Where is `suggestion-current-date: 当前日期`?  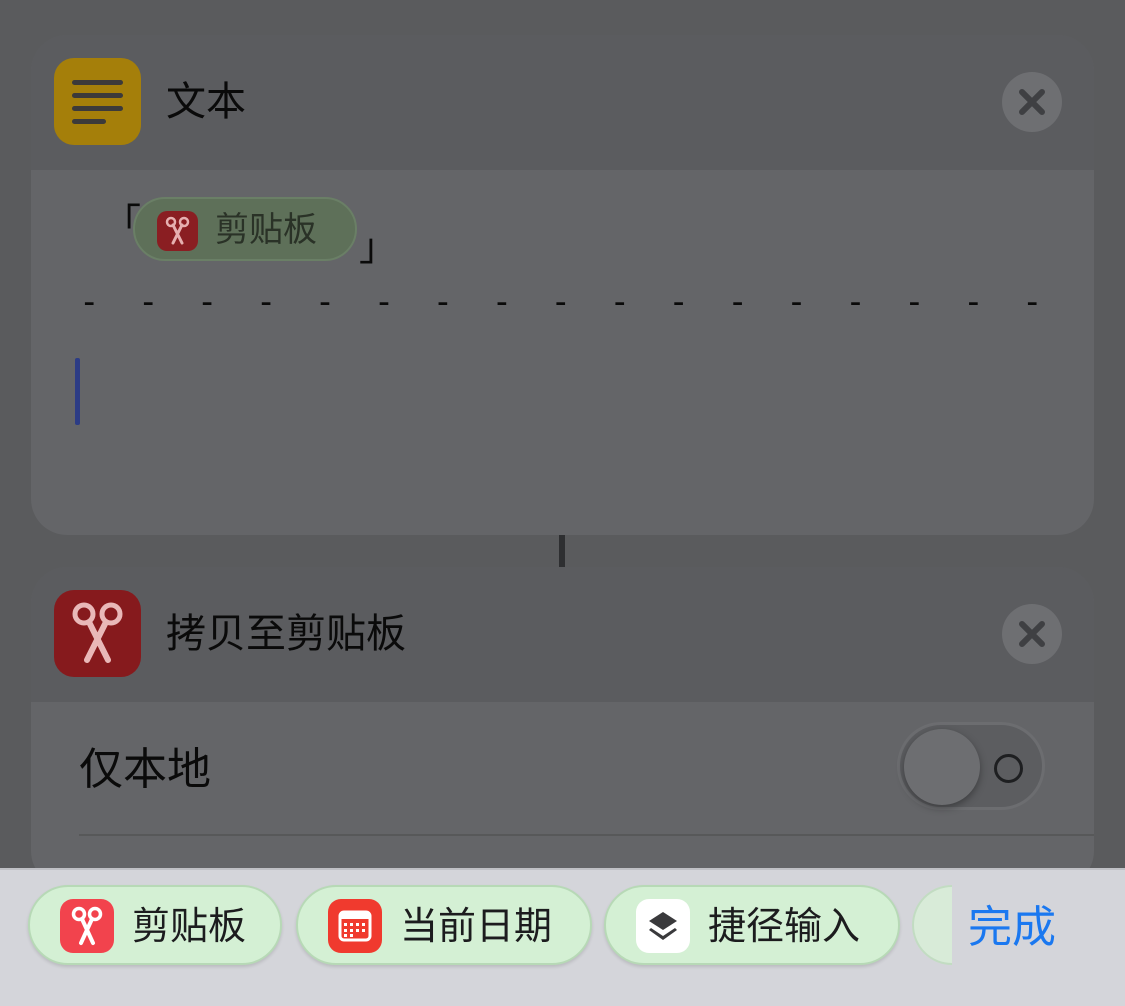
suggestion-current-date: 当前日期 is located at coordinates (444, 925).